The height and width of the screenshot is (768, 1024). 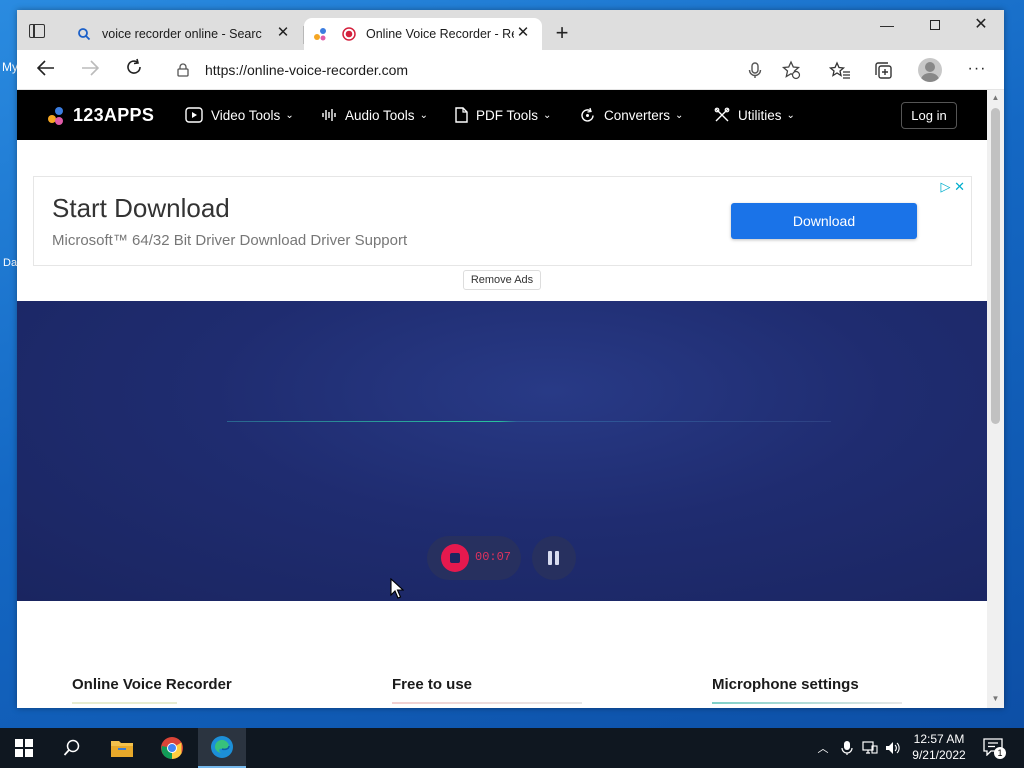 What do you see at coordinates (637, 115) in the screenshot?
I see `menu-label: Converters` at bounding box center [637, 115].